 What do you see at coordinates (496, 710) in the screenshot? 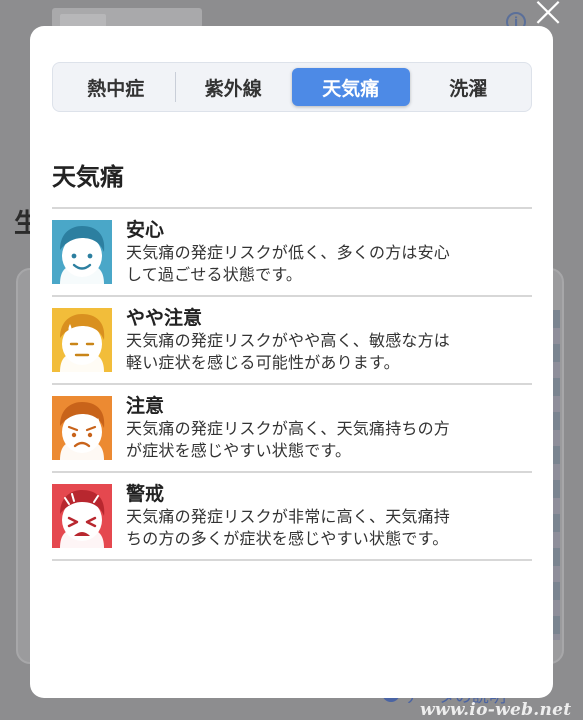
I see `watermark: www.io-web.net` at bounding box center [496, 710].